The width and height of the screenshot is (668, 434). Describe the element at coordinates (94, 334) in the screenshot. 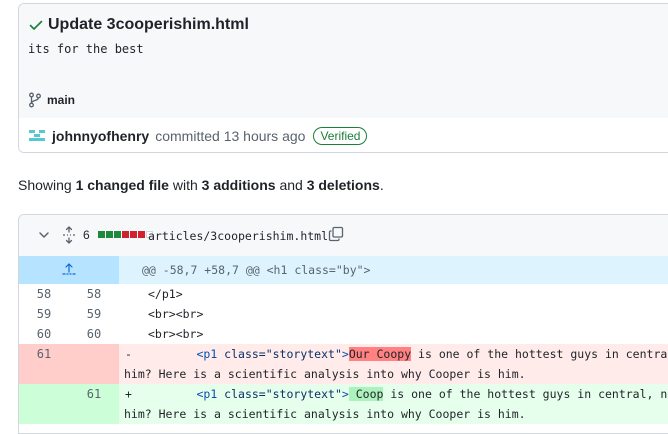

I see `new-line-number: 60` at that location.